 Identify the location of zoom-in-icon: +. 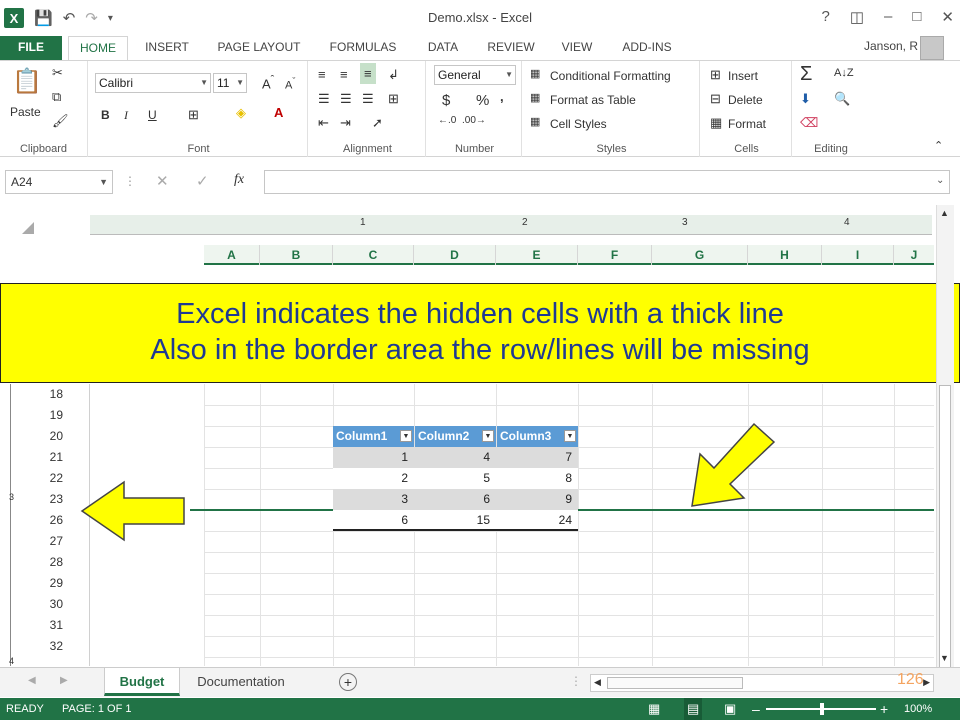
(884, 709).